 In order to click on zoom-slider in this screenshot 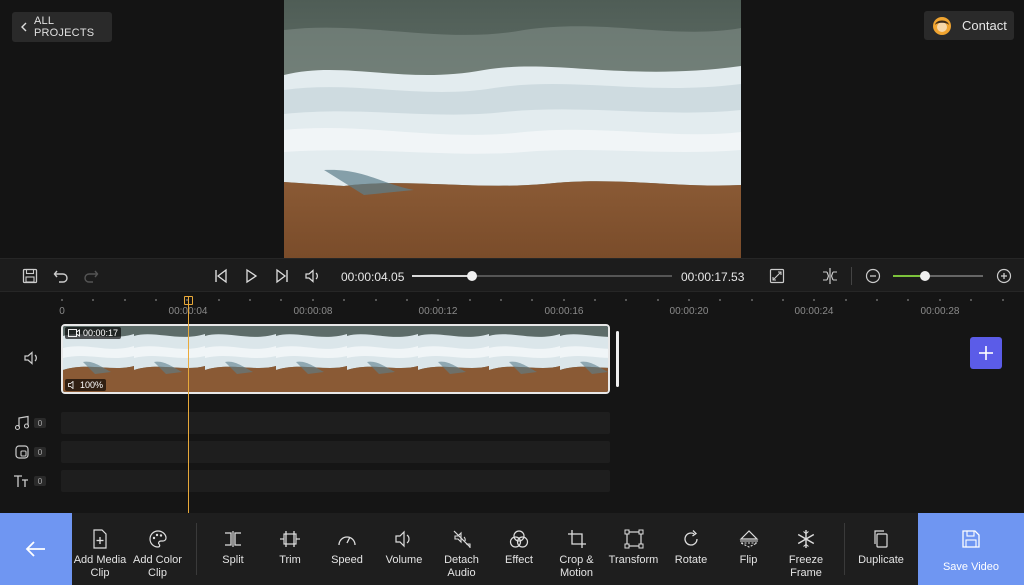, I will do `click(938, 276)`.